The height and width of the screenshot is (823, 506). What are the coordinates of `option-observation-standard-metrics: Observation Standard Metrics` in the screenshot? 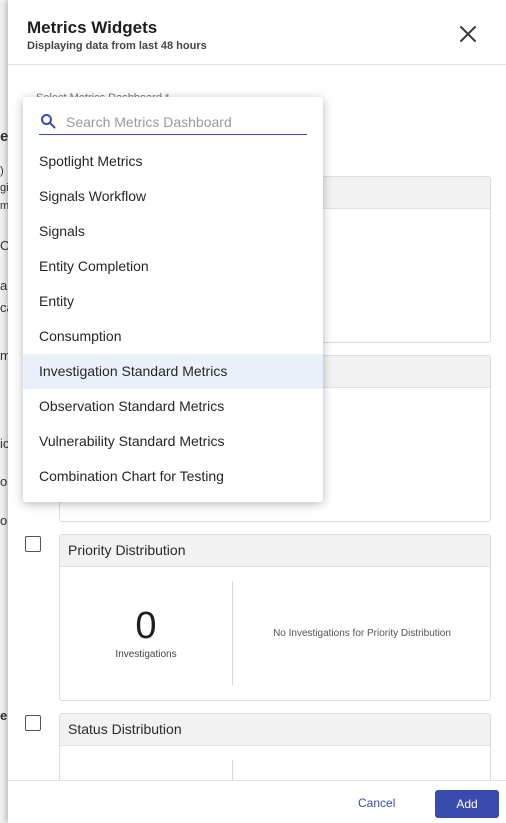 It's located at (173, 406).